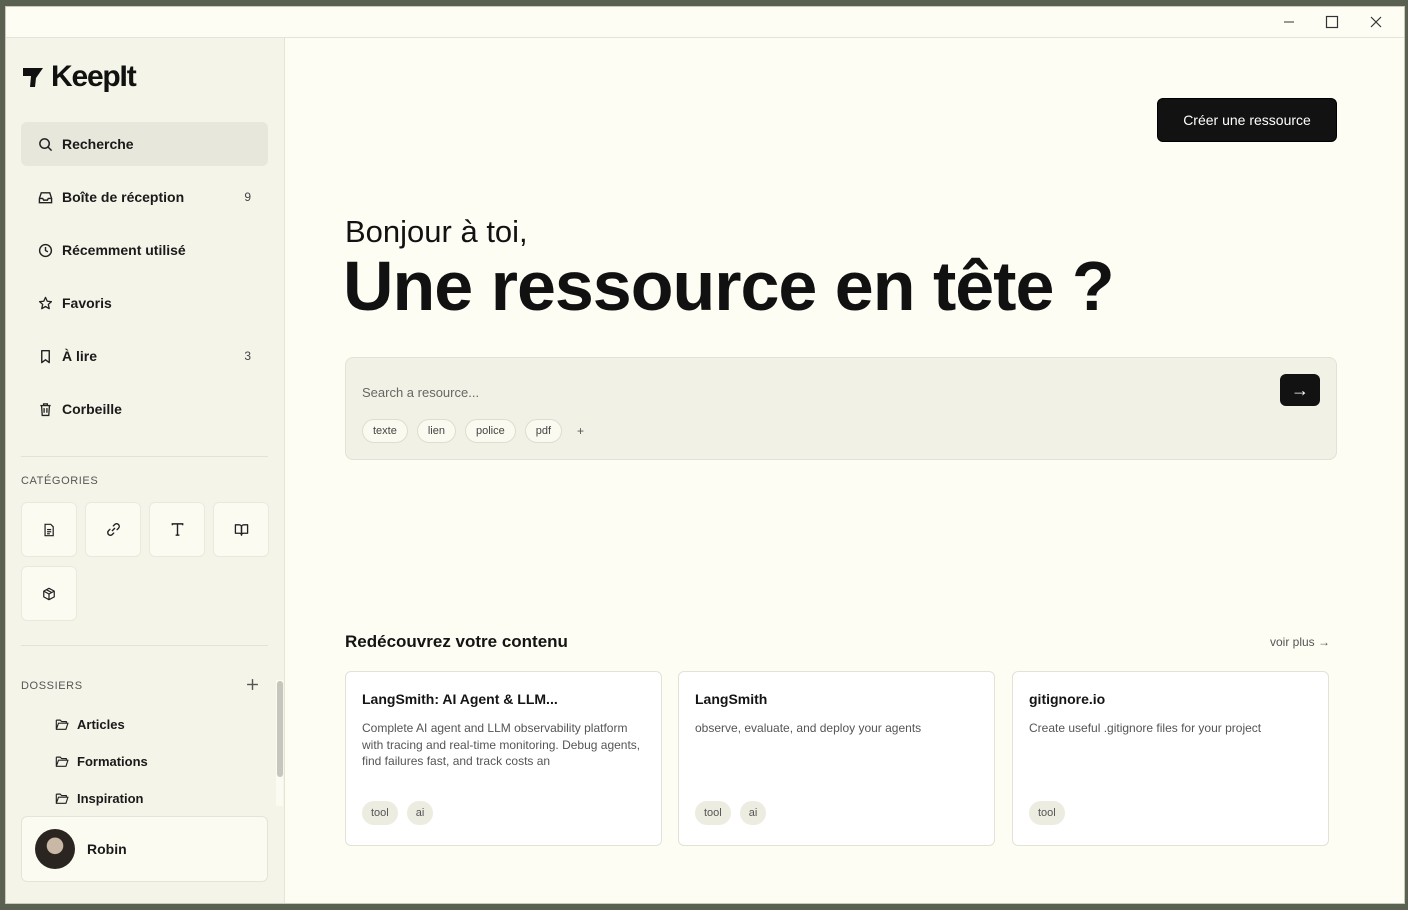  I want to click on folder-label: Inspiration, so click(110, 798).